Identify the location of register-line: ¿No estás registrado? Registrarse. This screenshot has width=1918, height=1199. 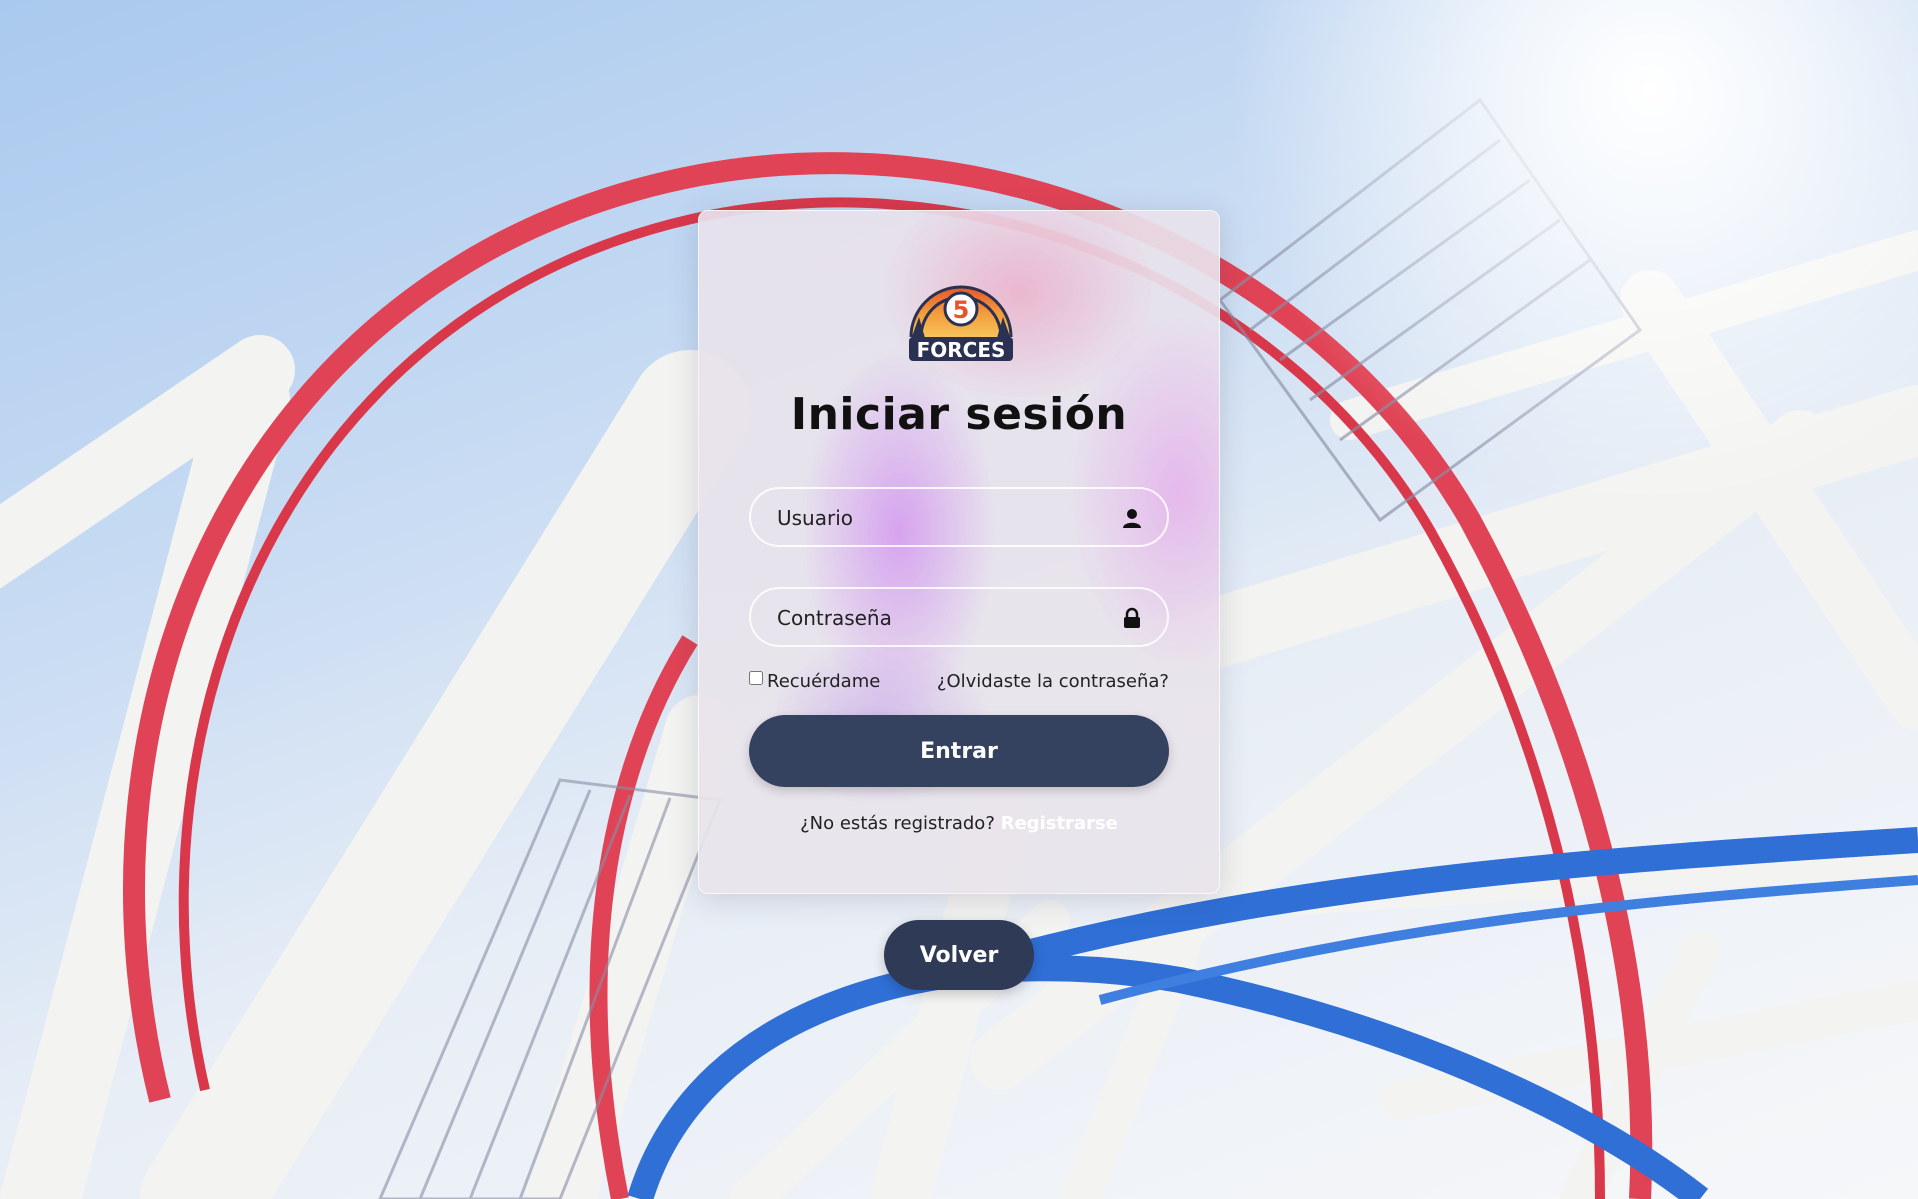
(959, 823).